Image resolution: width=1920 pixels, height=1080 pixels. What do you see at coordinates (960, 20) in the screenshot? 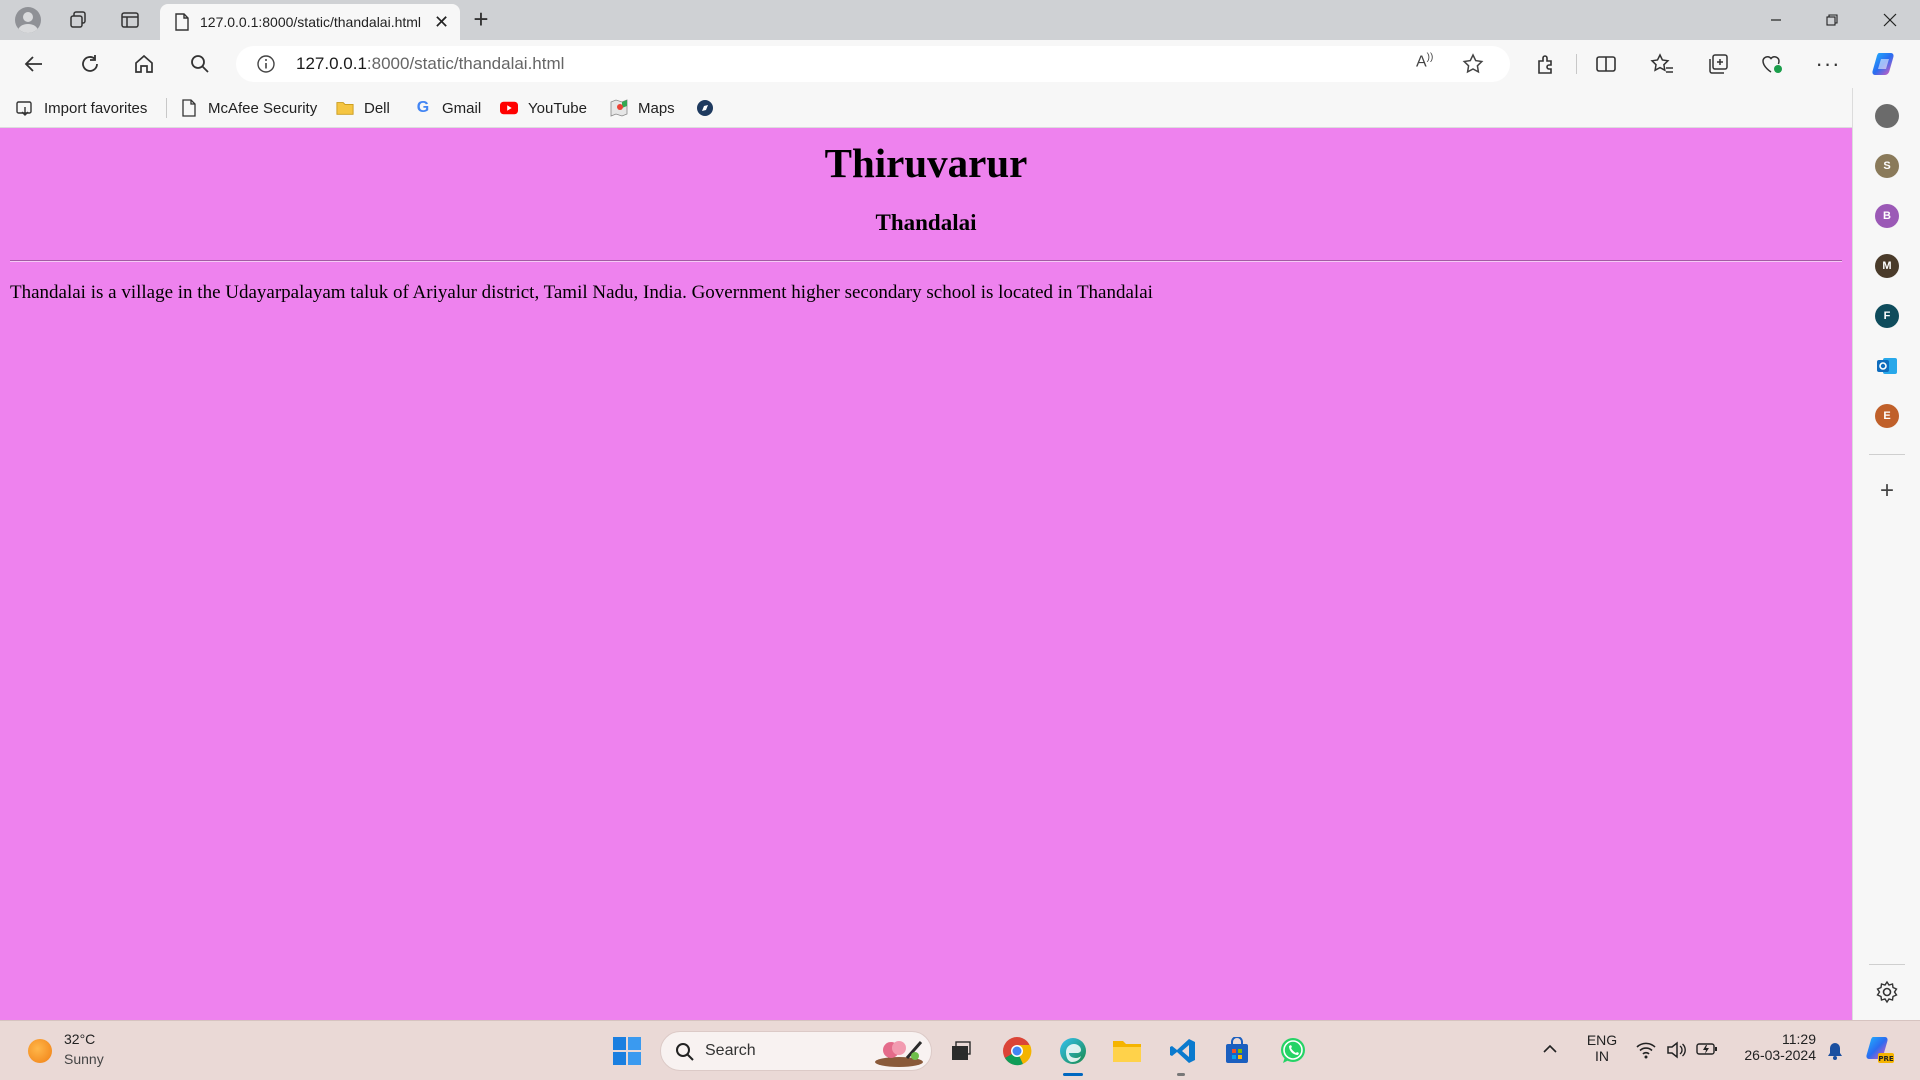
I see `title-bar: 127.0.0.1:8000/static/thandalai.html ✕ +` at bounding box center [960, 20].